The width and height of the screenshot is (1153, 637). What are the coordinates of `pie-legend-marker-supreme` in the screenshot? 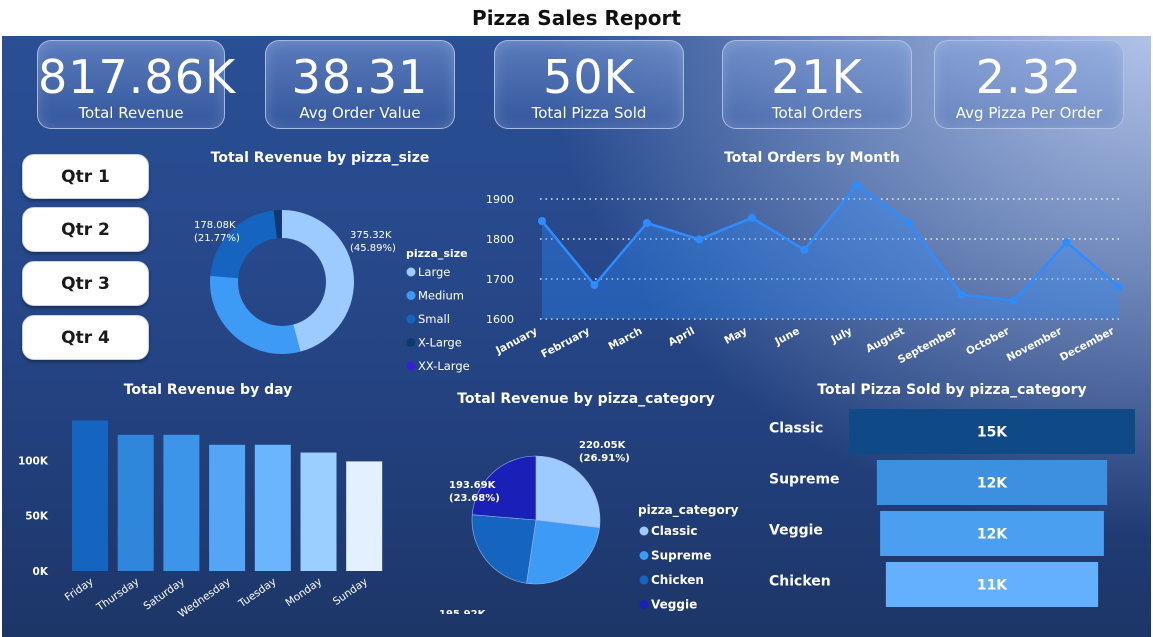 It's located at (644, 555).